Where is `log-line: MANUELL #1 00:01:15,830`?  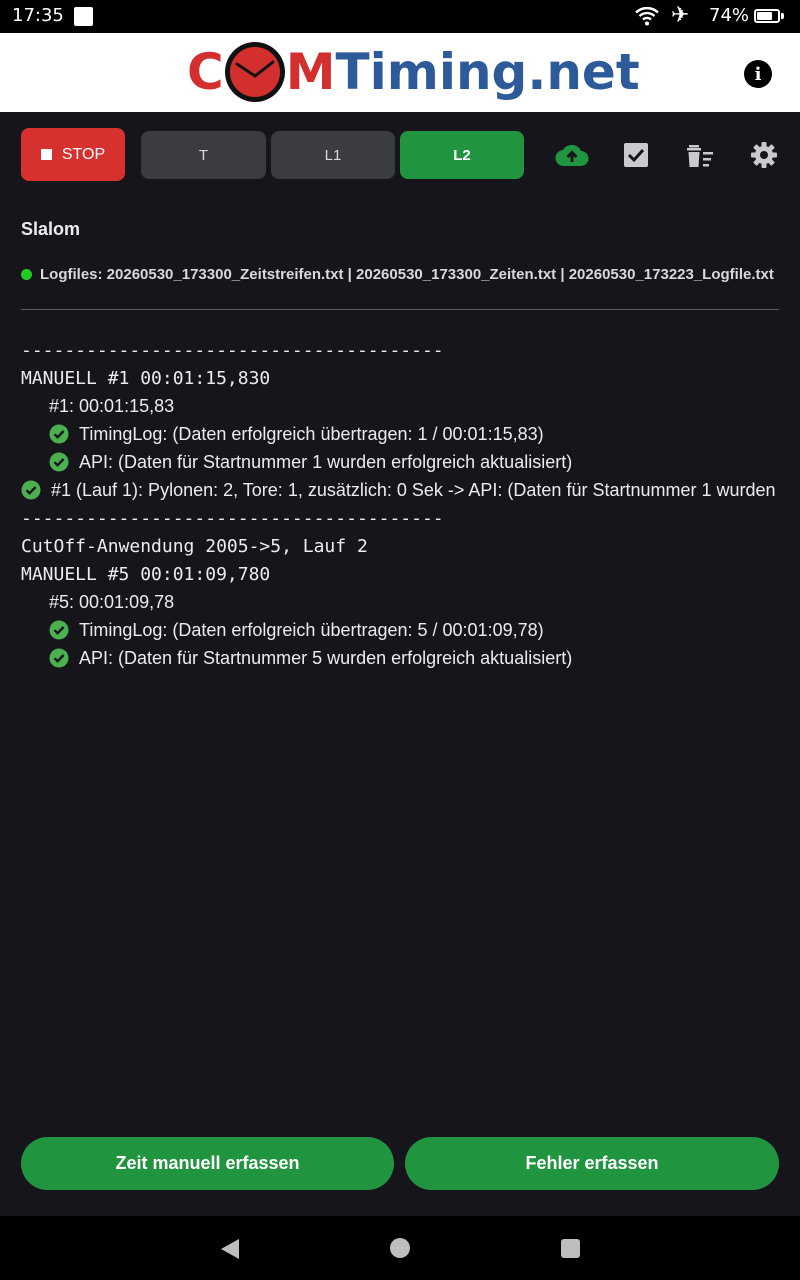 log-line: MANUELL #1 00:01:15,830 is located at coordinates (400, 378).